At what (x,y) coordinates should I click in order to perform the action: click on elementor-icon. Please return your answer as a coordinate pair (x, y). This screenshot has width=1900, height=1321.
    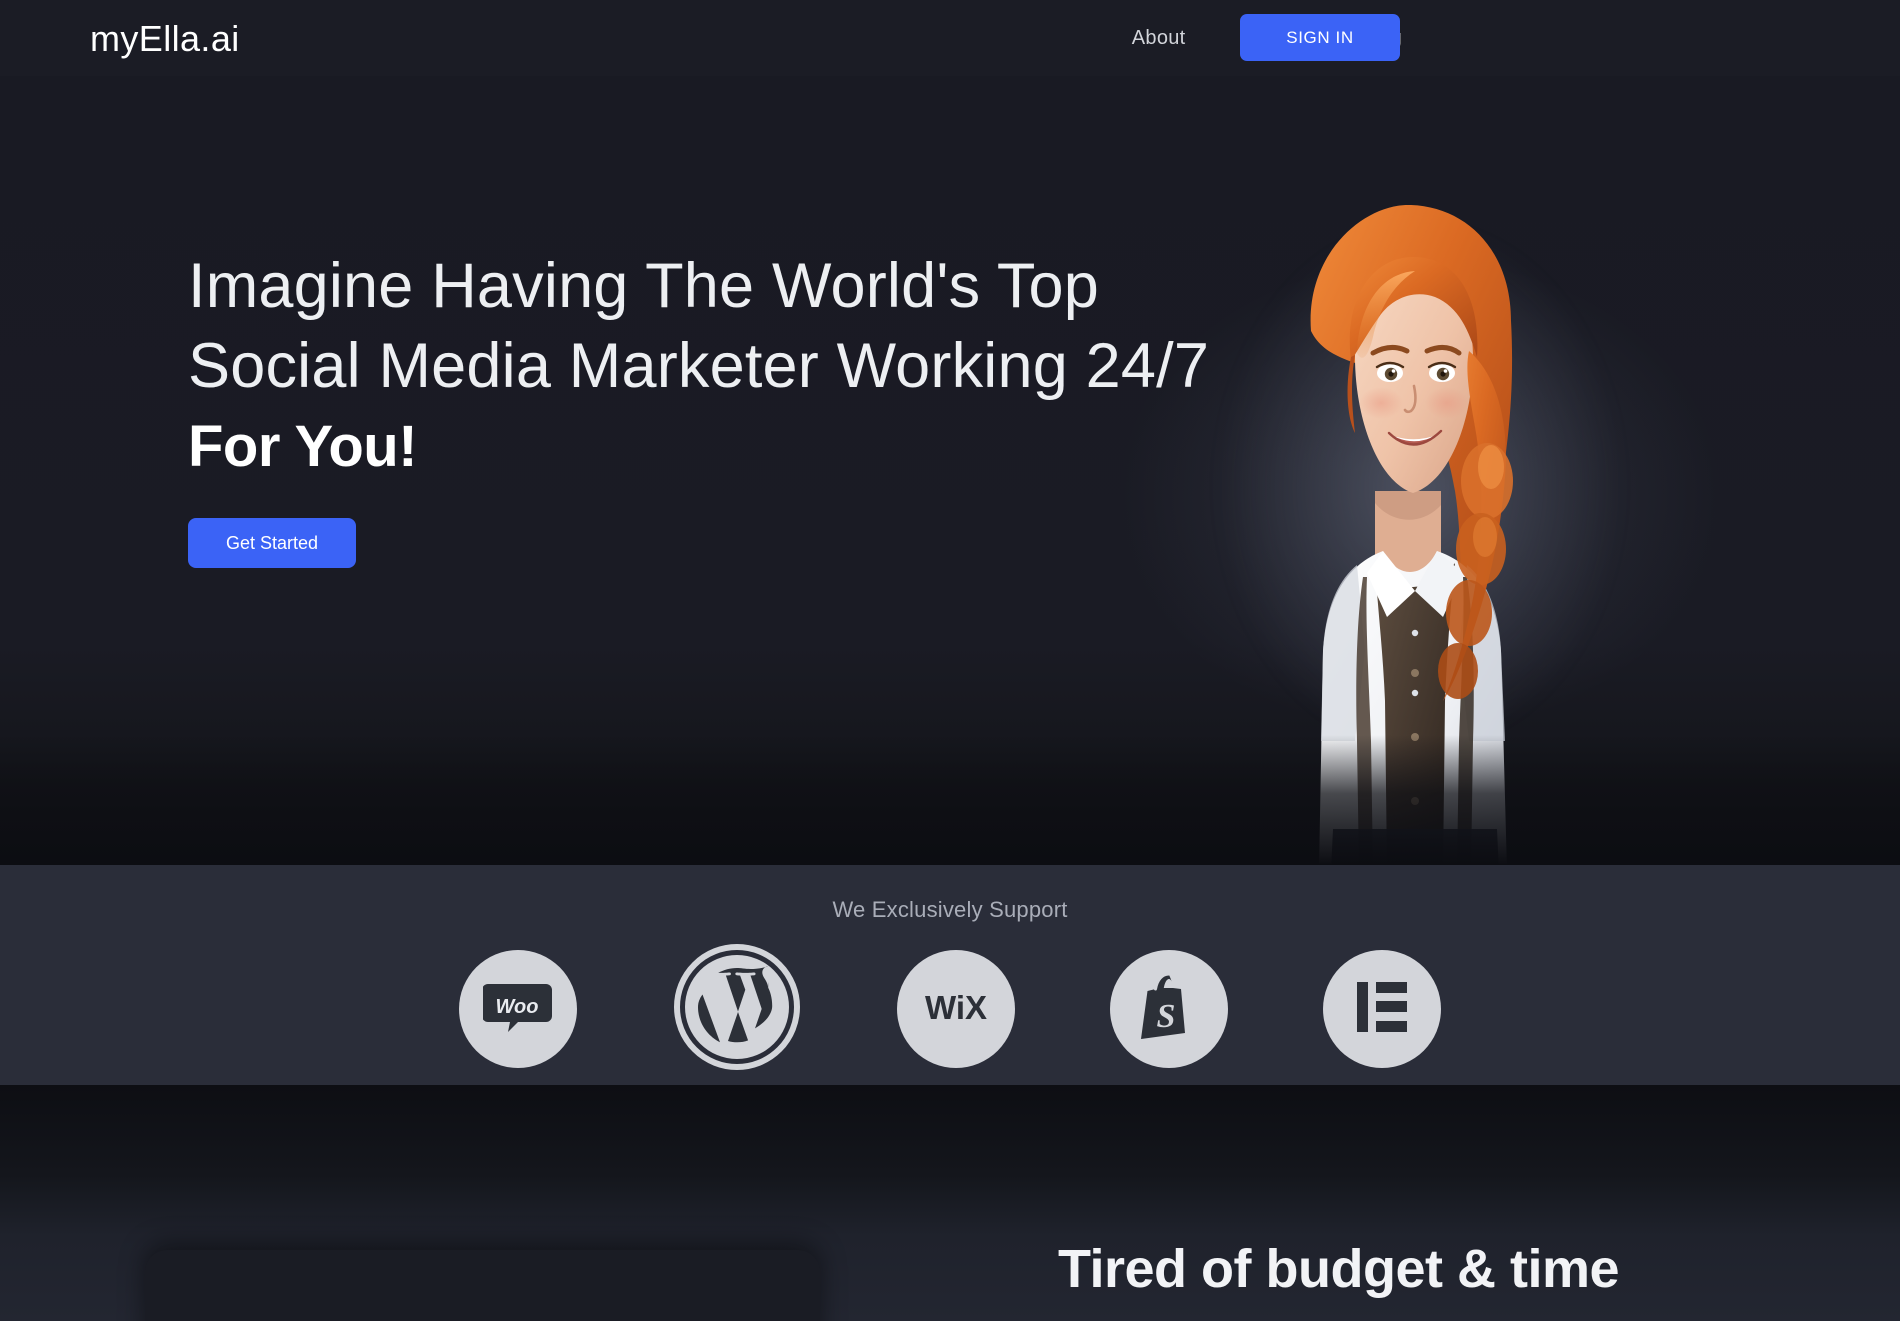
    Looking at the image, I should click on (1382, 1009).